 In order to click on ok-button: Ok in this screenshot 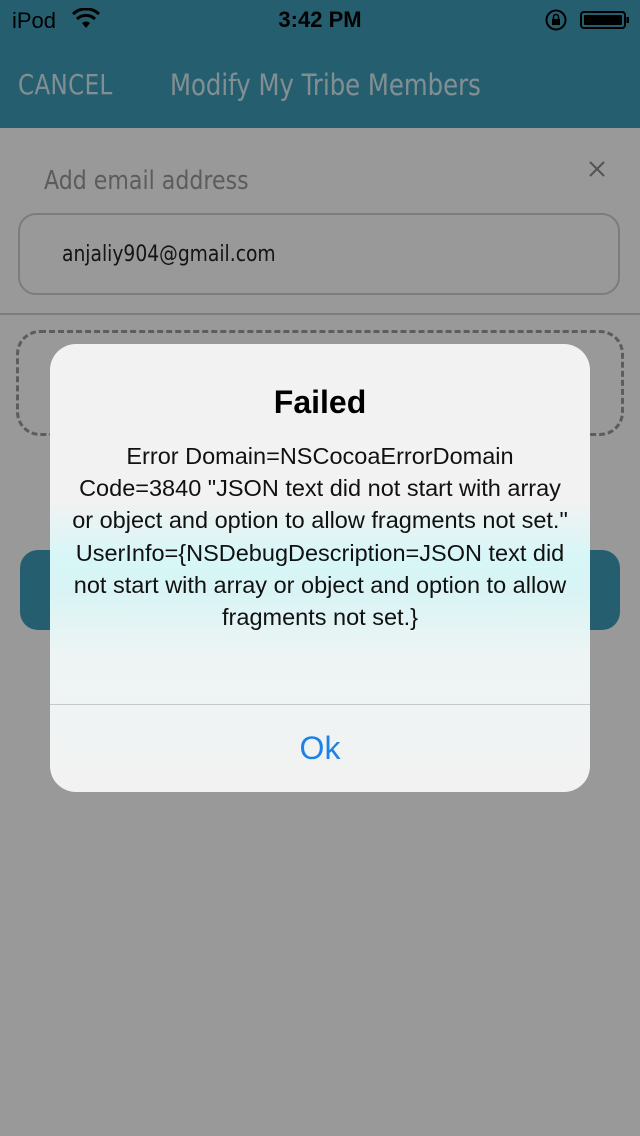, I will do `click(320, 748)`.